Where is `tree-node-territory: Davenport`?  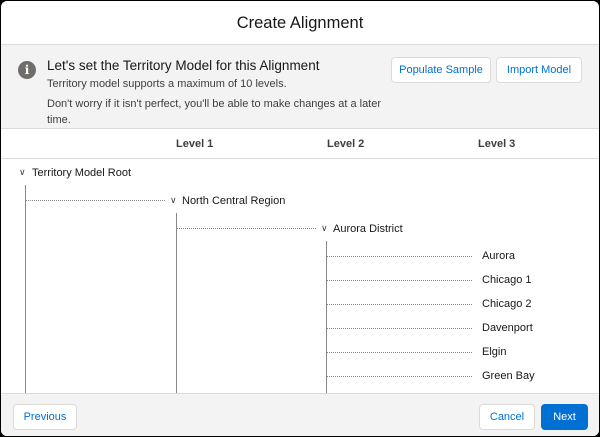 tree-node-territory: Davenport is located at coordinates (507, 328).